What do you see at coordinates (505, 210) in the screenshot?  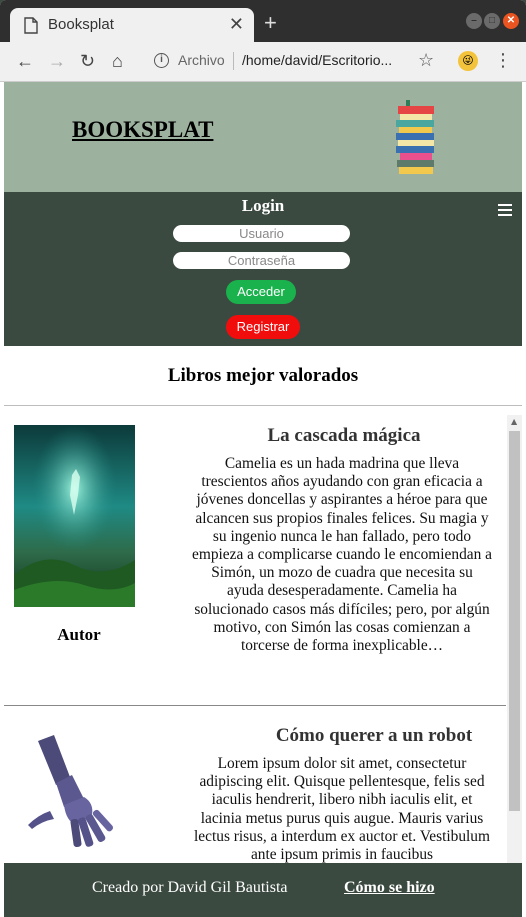 I see `hamburger-menu-icon` at bounding box center [505, 210].